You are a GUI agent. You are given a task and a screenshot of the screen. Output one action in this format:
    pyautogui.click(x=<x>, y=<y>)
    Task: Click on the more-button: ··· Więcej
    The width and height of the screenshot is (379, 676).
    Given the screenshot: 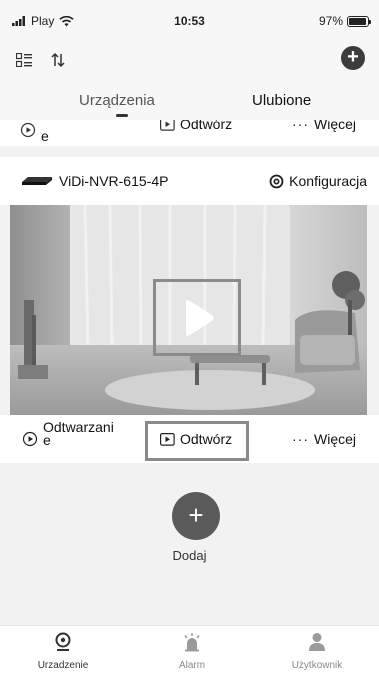 What is the action you would take?
    pyautogui.click(x=324, y=439)
    